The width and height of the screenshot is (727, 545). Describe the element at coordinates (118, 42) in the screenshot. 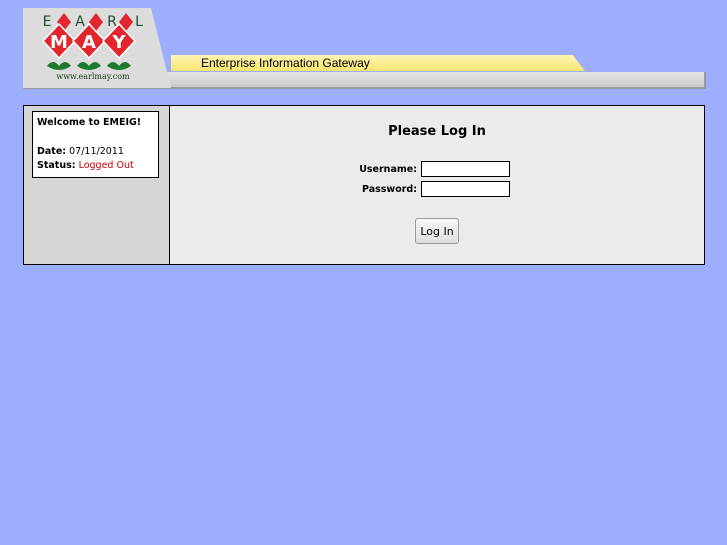

I see `logo-word-letter: Y` at that location.